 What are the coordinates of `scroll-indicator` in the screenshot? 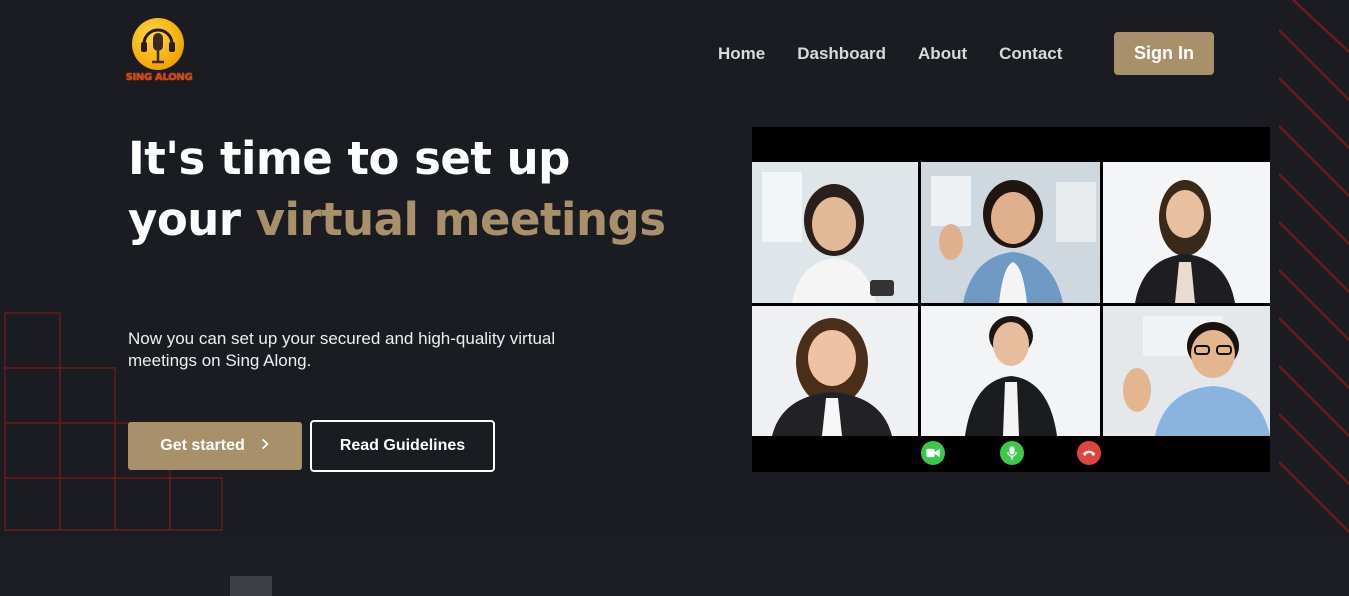 It's located at (251, 586).